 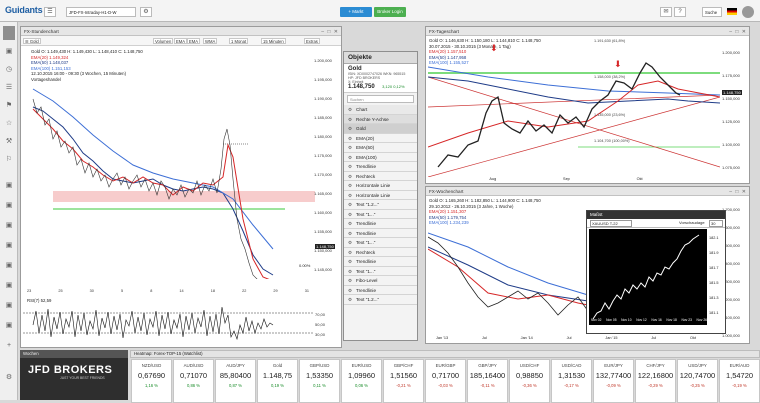 I want to click on popup-symbol-field: XAUUSD T-22, so click(x=611, y=223).